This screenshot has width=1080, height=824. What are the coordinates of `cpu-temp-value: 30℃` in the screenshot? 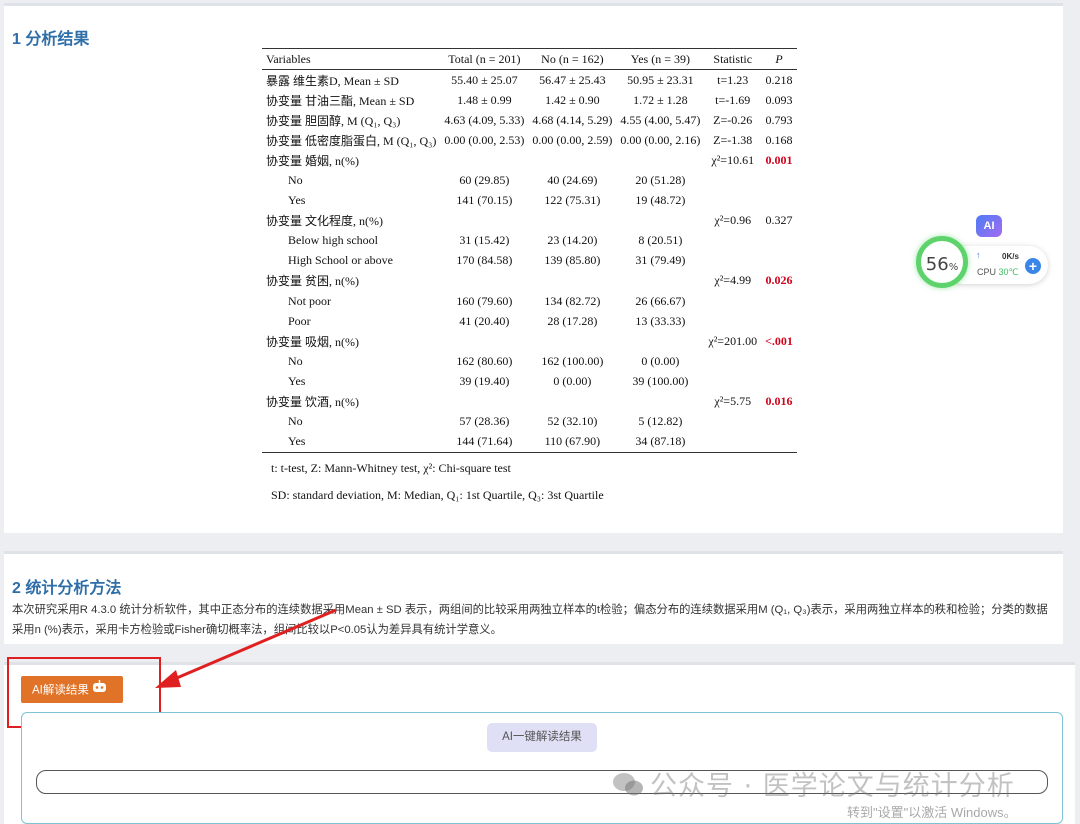 It's located at (1008, 272).